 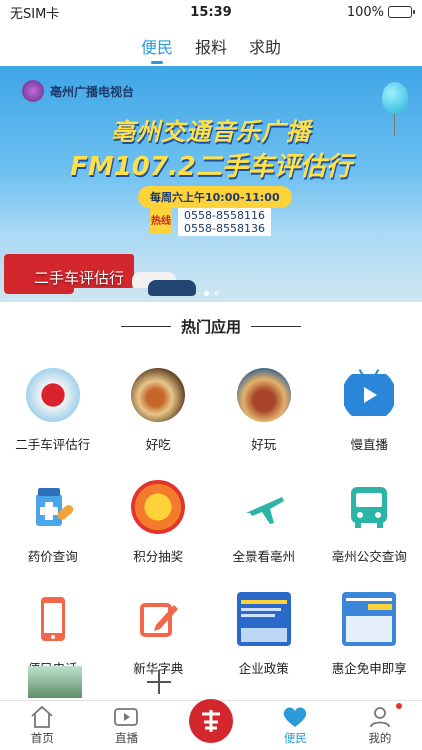 I want to click on edit-icon, so click(x=158, y=619).